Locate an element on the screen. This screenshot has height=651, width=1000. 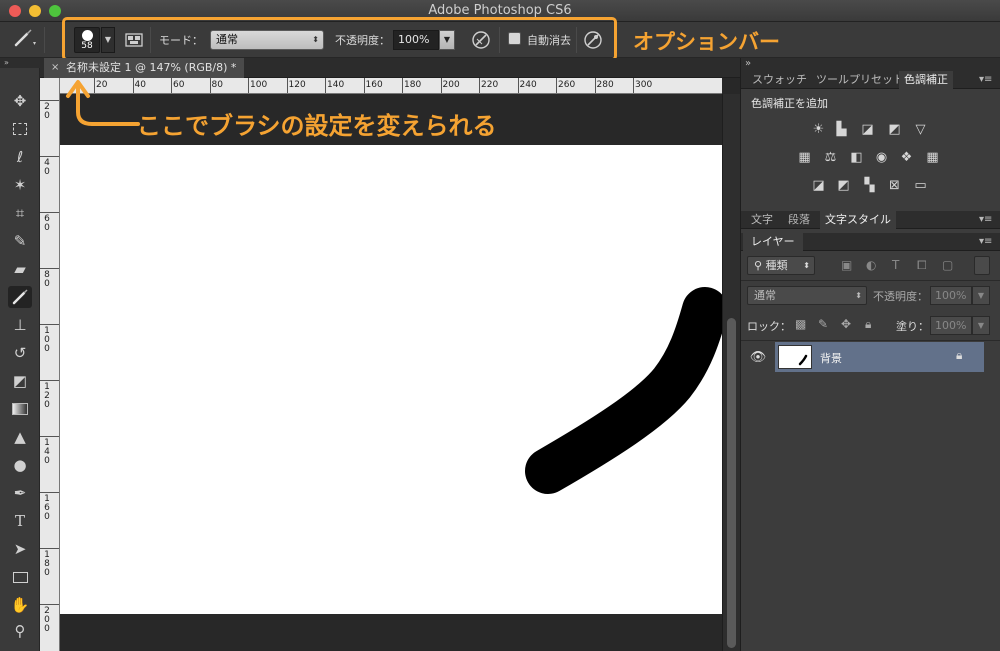
visibility-eye-icon: 👁︎ is located at coordinates (758, 357).